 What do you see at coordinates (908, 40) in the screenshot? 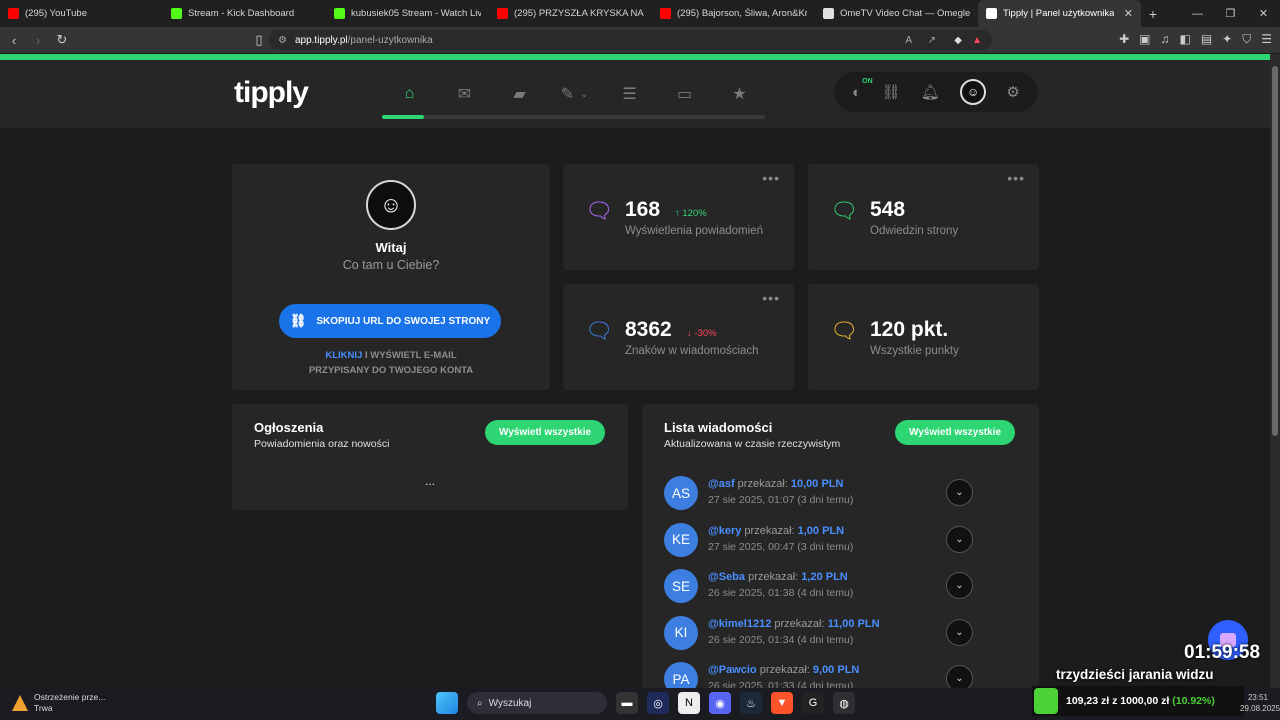
I see `translate-icon: A` at bounding box center [908, 40].